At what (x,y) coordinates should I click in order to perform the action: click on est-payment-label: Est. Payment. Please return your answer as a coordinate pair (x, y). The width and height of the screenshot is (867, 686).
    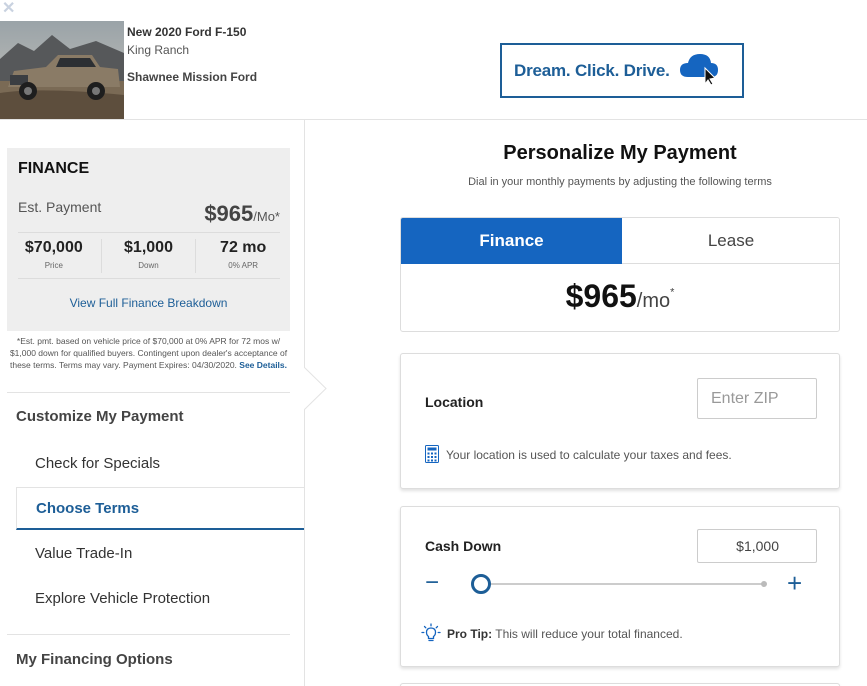
    Looking at the image, I should click on (60, 207).